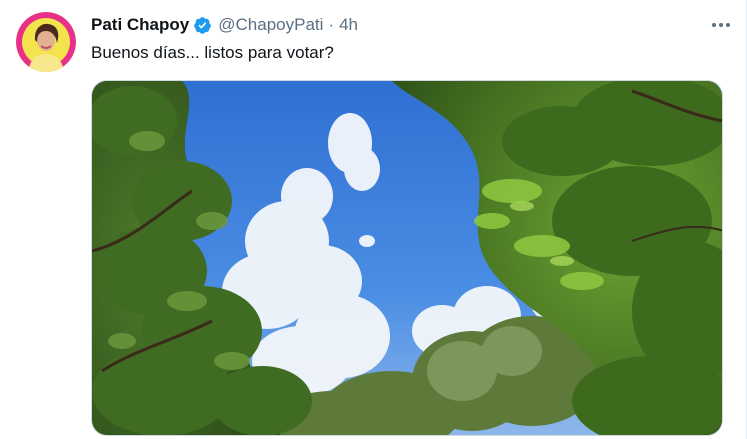 The width and height of the screenshot is (747, 439). Describe the element at coordinates (721, 25) in the screenshot. I see `more-options-icon` at that location.